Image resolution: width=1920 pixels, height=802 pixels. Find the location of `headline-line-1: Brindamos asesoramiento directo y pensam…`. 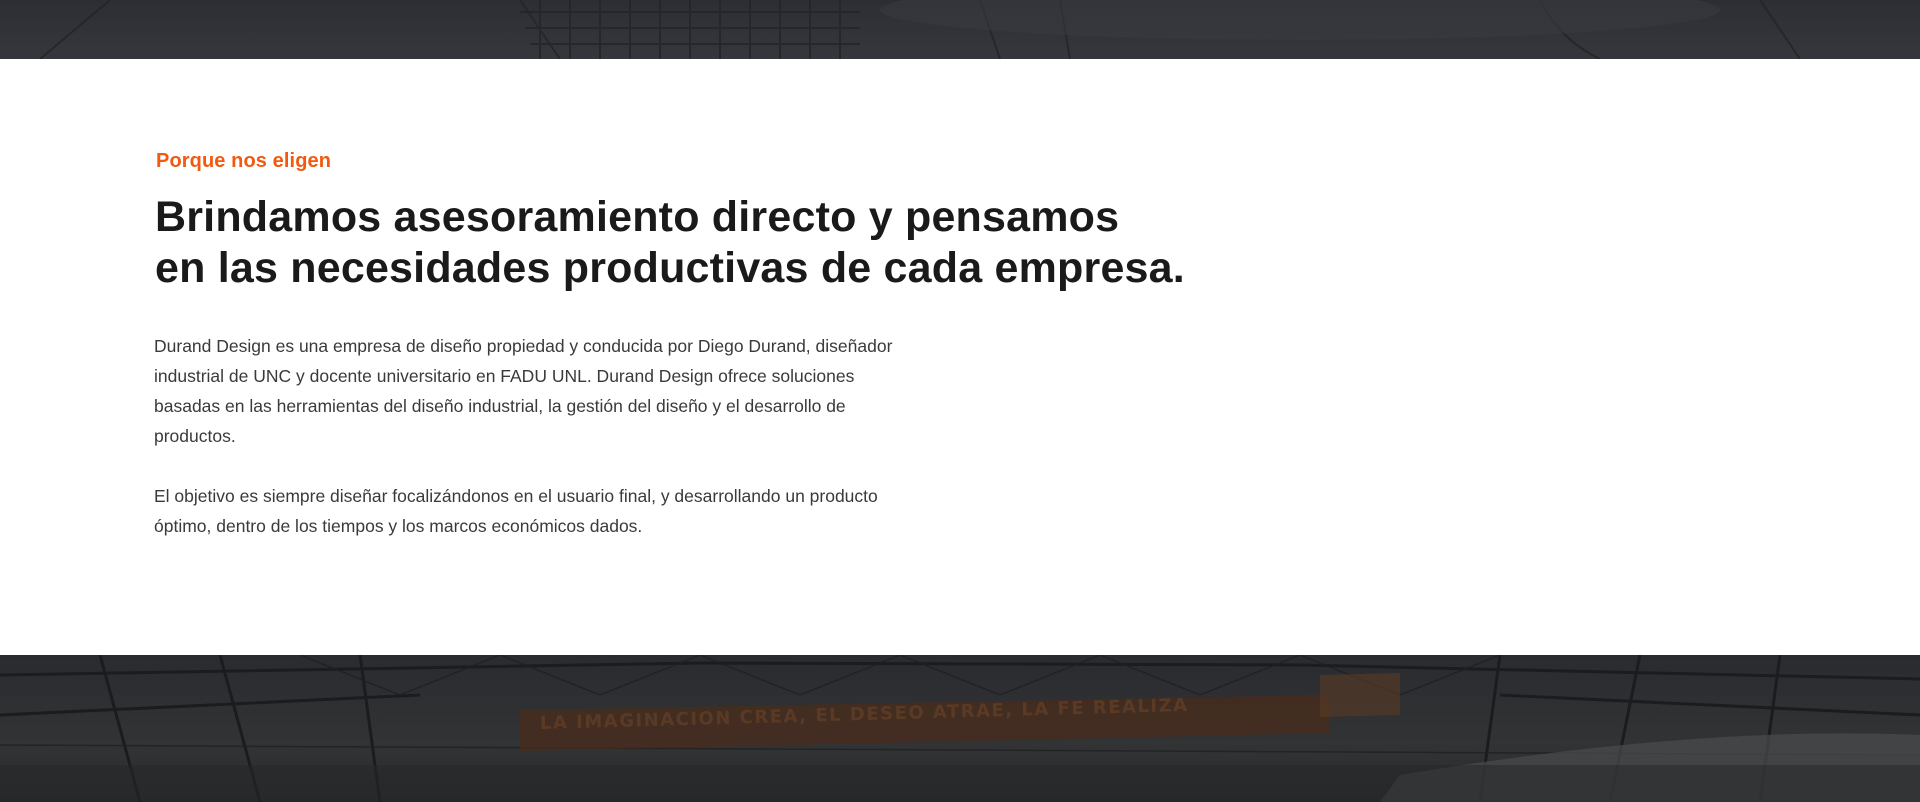

headline-line-1: Brindamos asesoramiento directo y pensam… is located at coordinates (637, 217).